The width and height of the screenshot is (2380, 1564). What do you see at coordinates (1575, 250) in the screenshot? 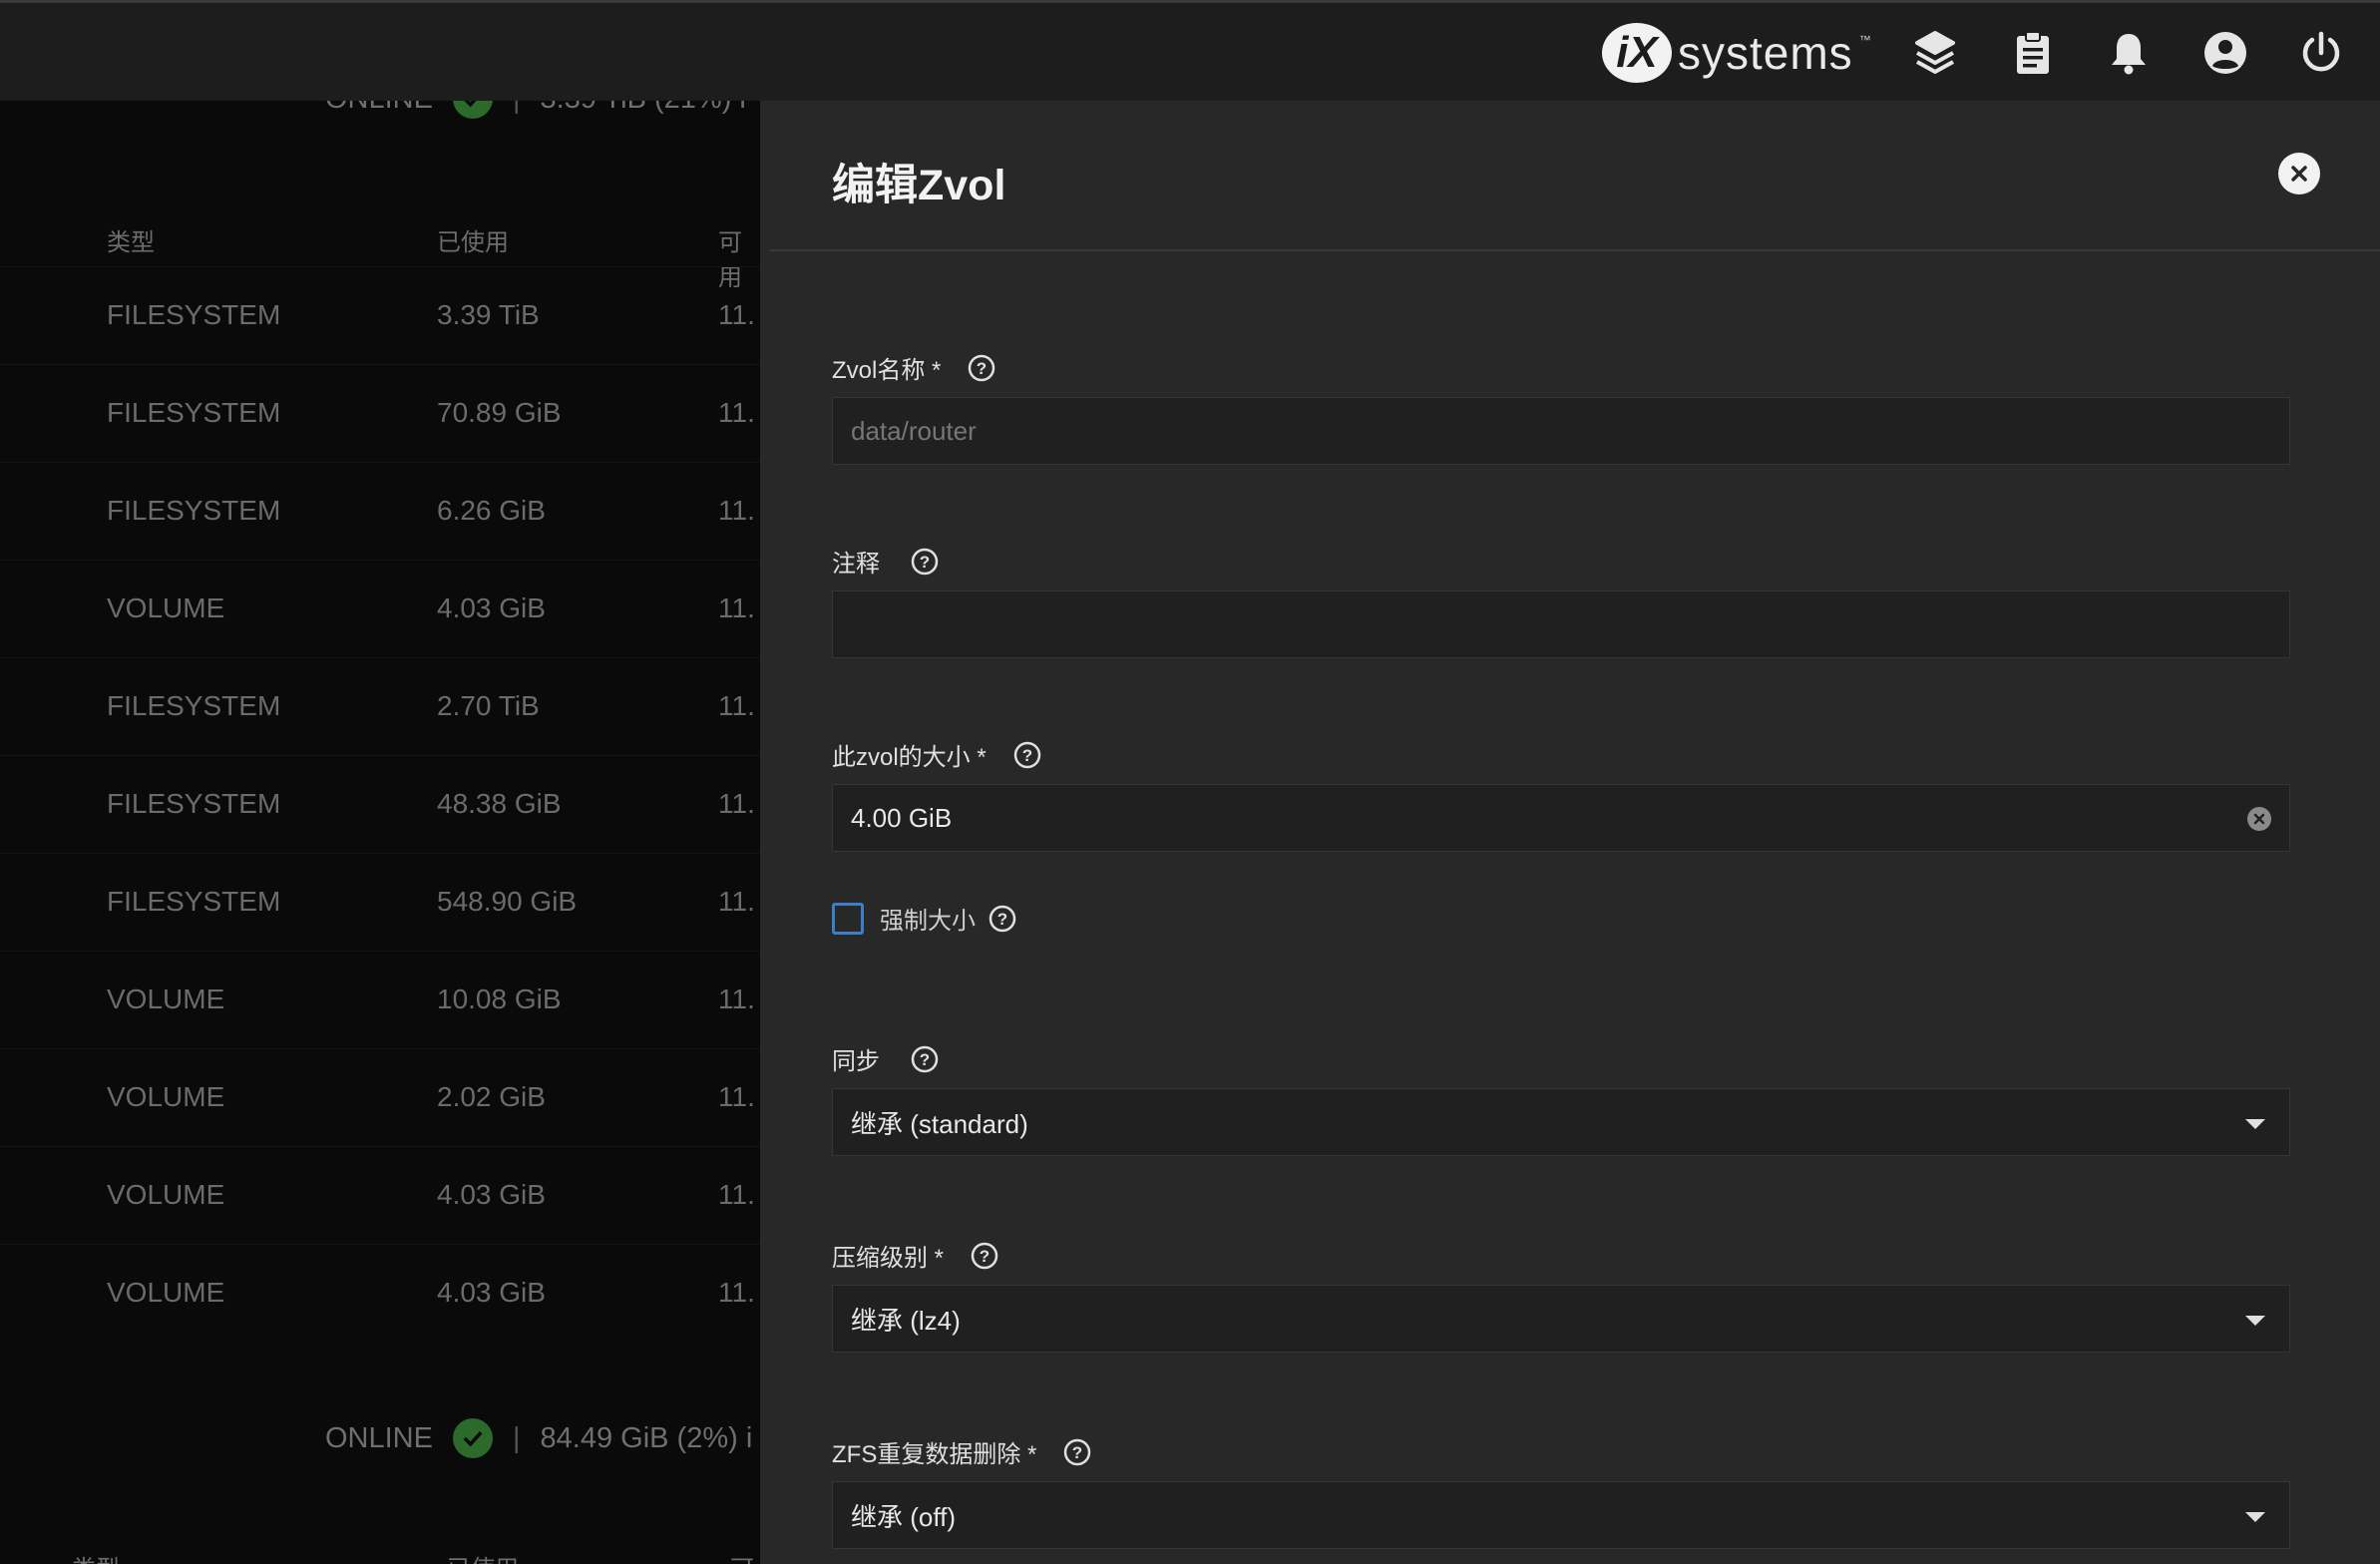
I see `panel-divider` at bounding box center [1575, 250].